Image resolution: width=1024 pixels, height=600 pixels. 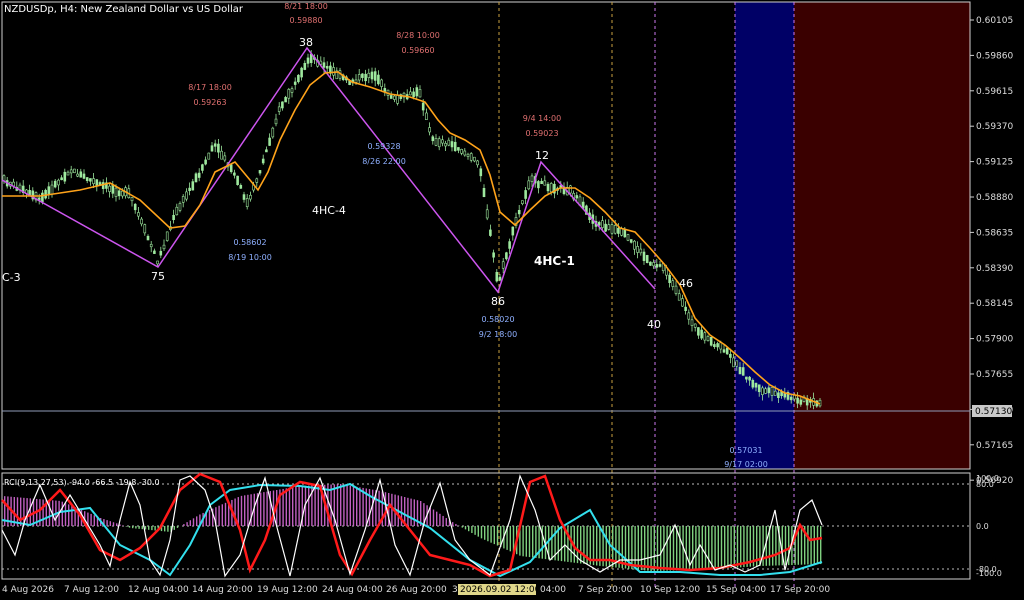 I want to click on swing-label: 75, so click(x=158, y=276).